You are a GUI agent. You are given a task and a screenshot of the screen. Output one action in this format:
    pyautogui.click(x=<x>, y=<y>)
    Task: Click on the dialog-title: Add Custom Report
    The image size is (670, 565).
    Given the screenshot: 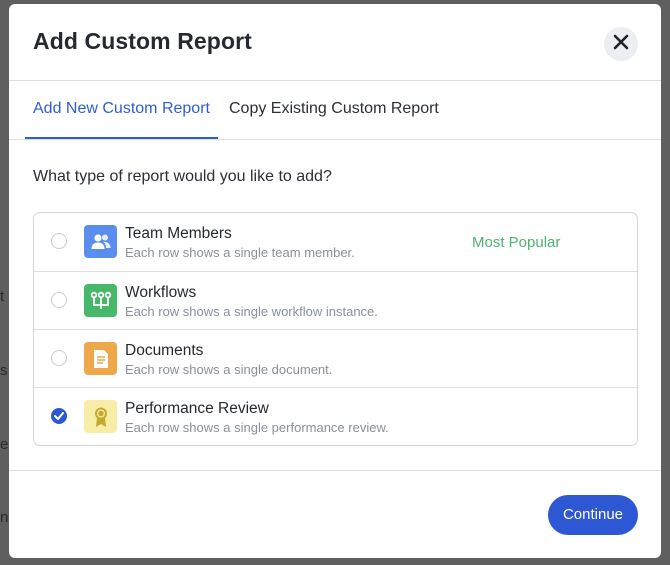 What is the action you would take?
    pyautogui.click(x=142, y=41)
    